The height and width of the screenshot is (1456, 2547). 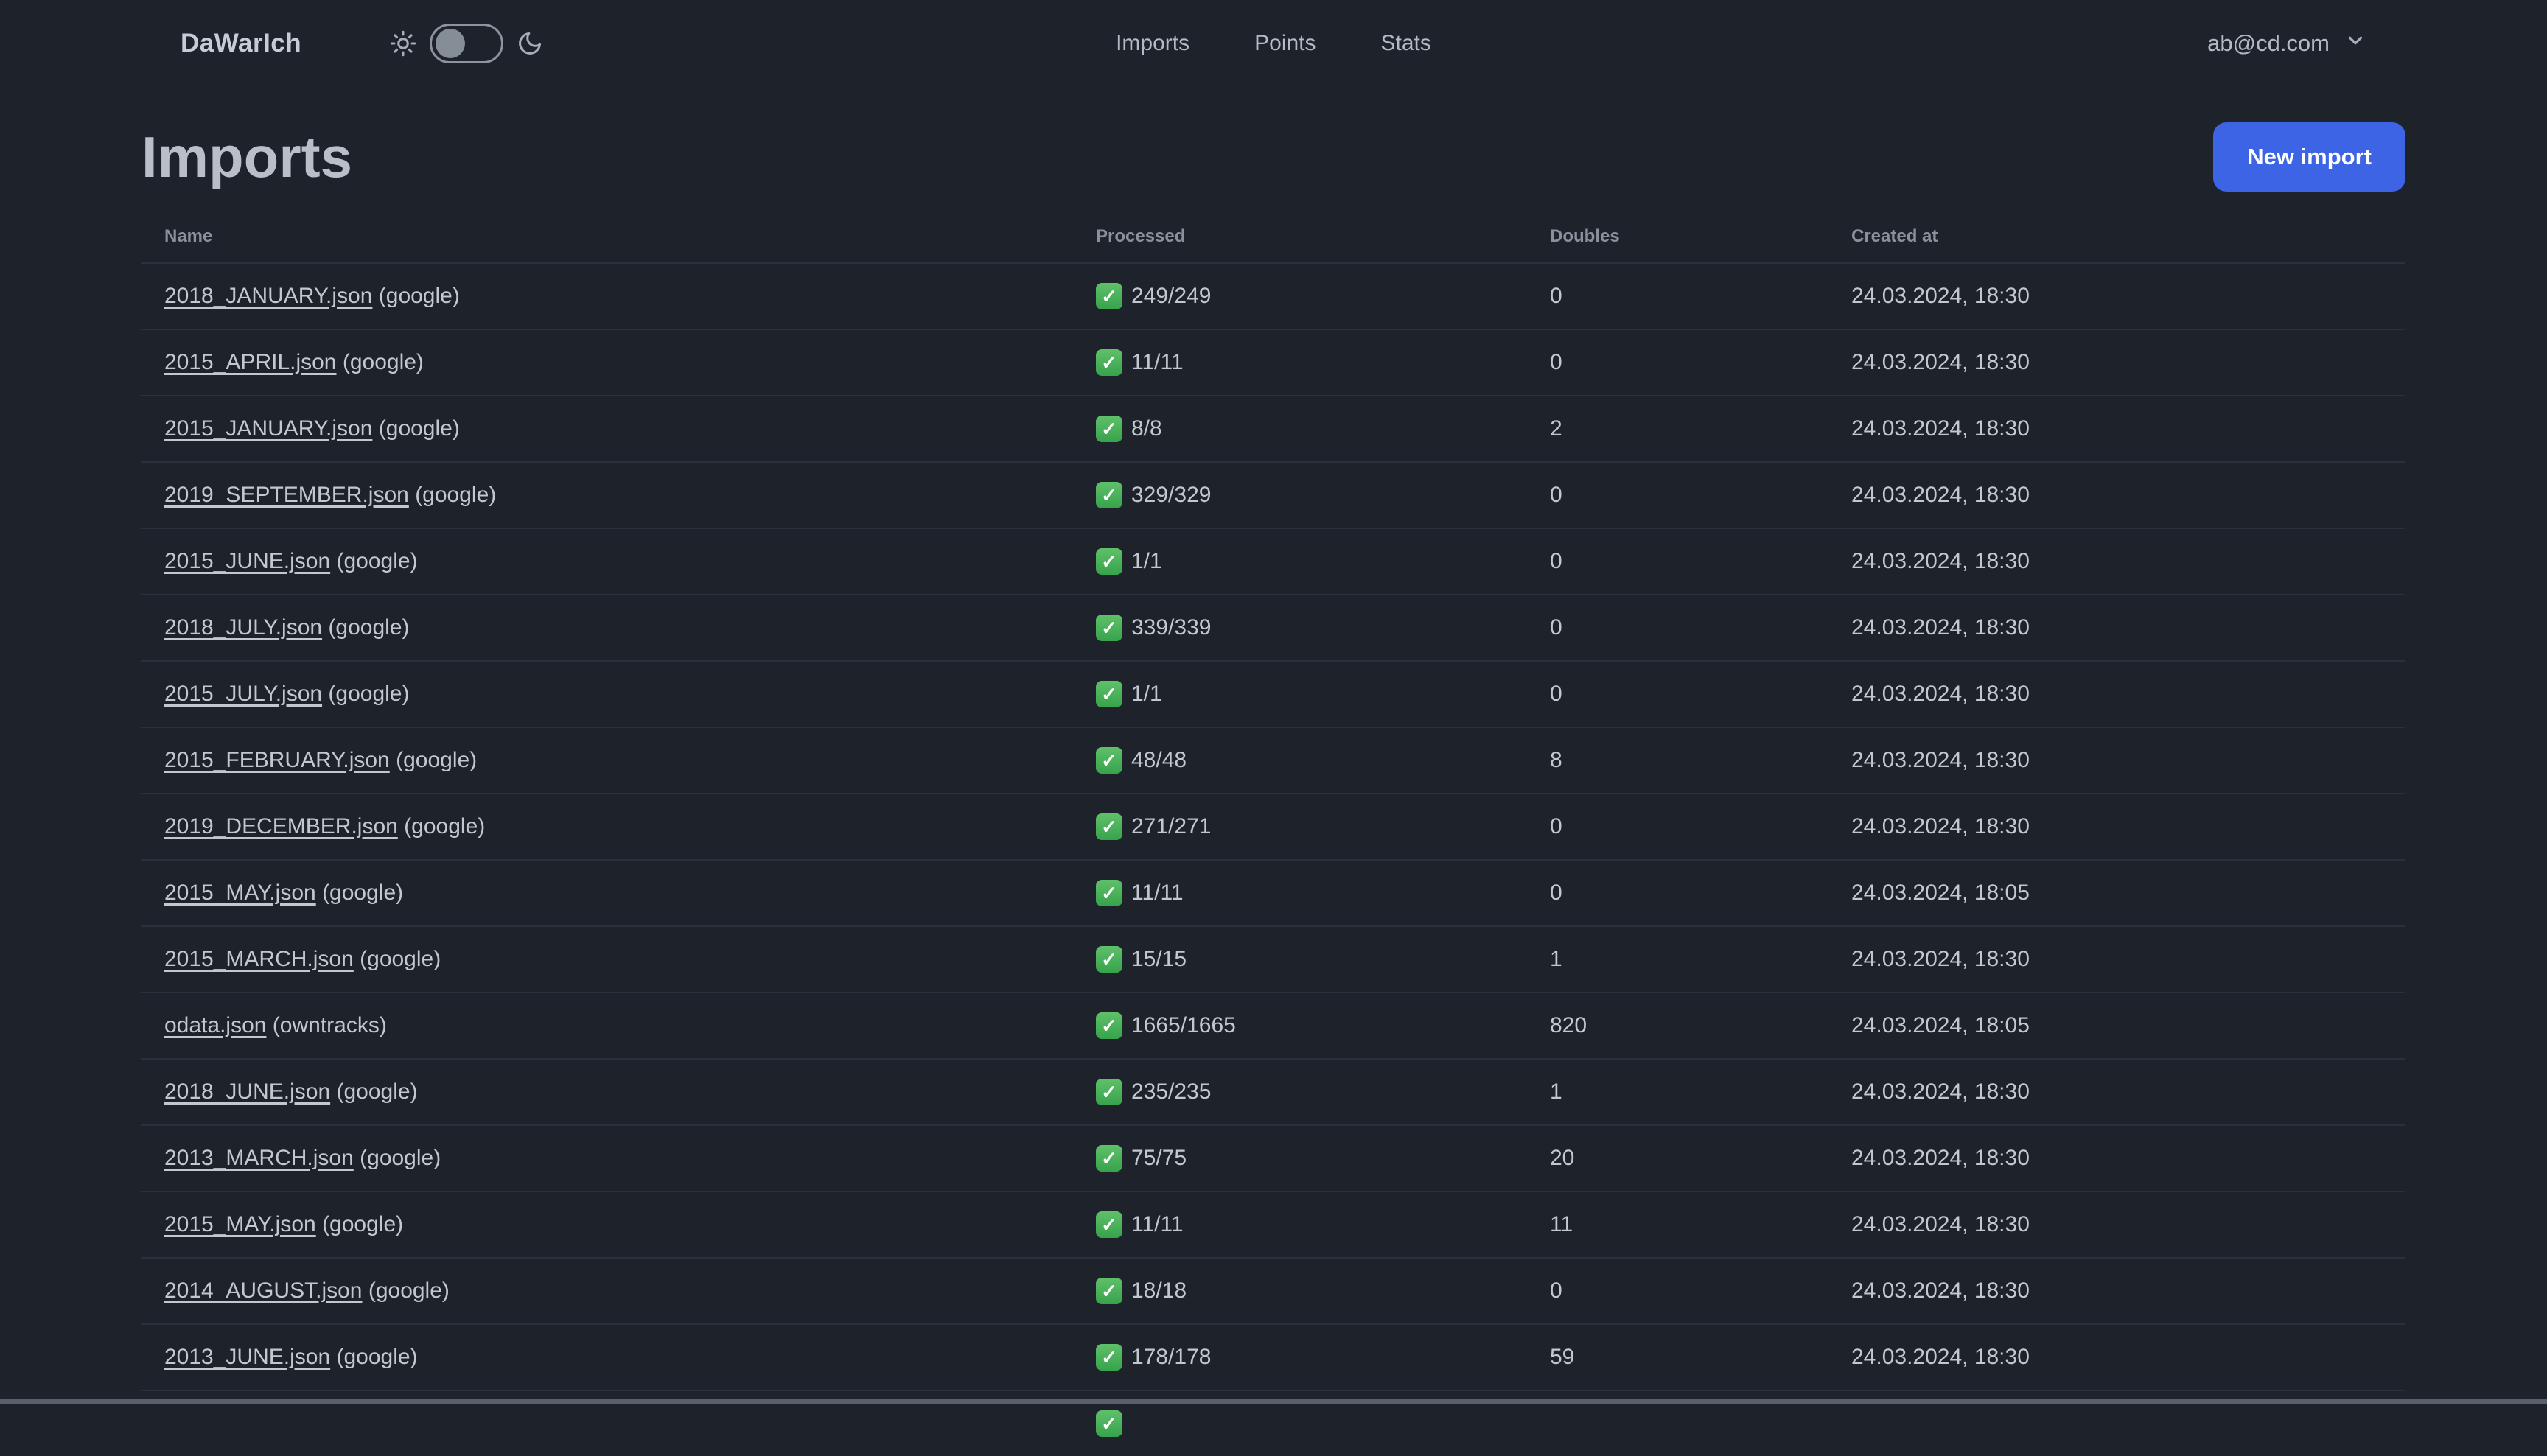 What do you see at coordinates (1159, 1158) in the screenshot?
I see `processed-count: 75/75` at bounding box center [1159, 1158].